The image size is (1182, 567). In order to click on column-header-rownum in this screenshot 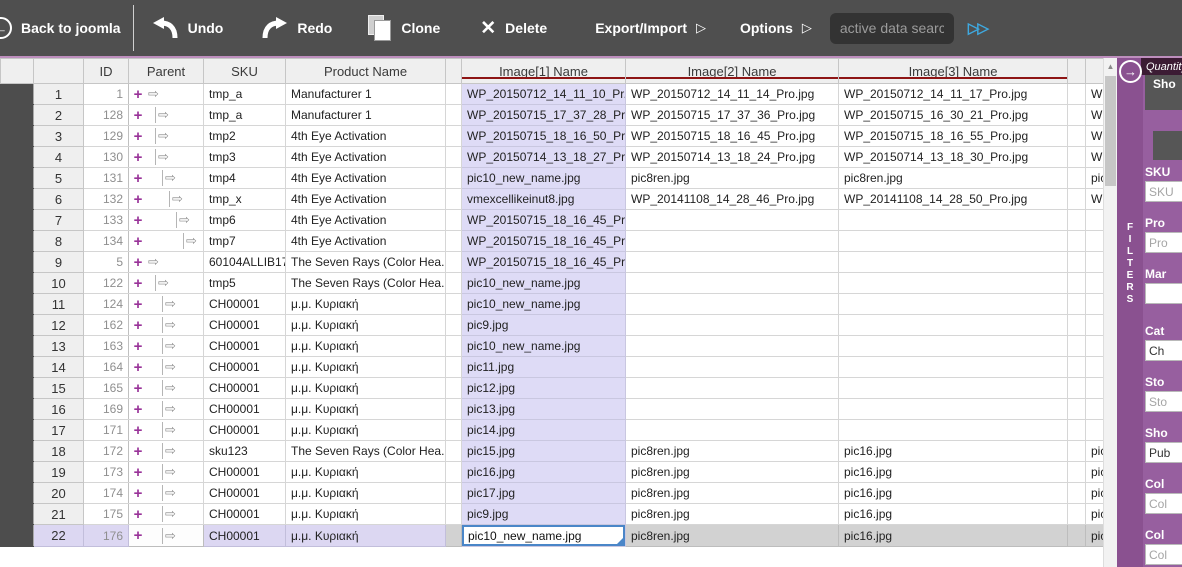, I will do `click(58, 71)`.